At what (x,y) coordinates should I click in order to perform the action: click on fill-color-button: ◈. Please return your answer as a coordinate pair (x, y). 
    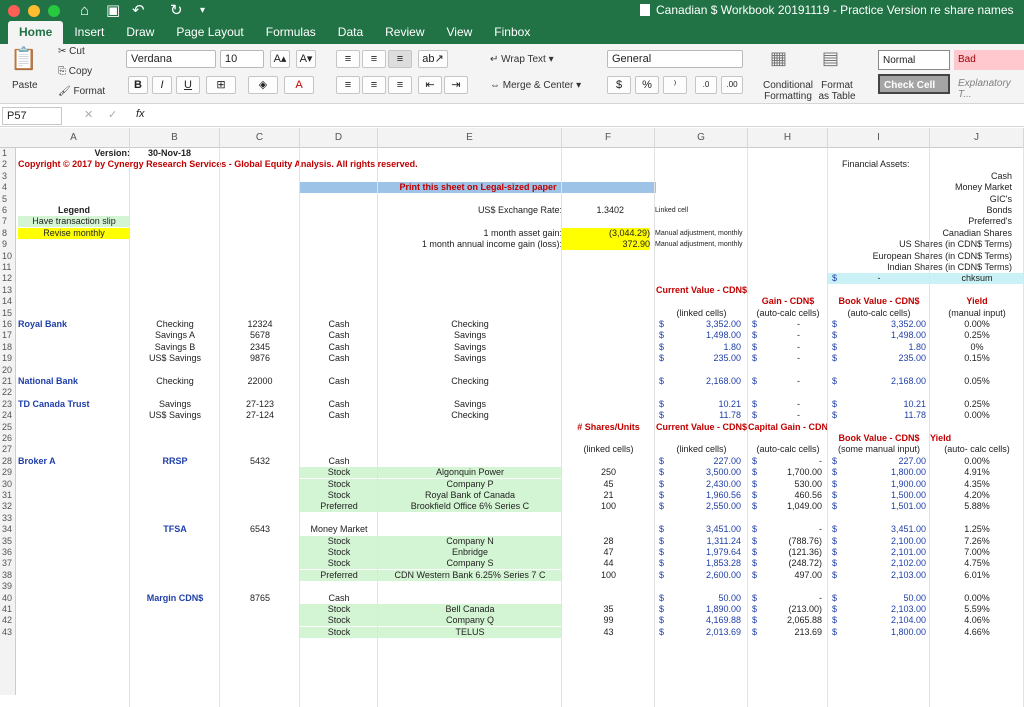
    Looking at the image, I should click on (263, 85).